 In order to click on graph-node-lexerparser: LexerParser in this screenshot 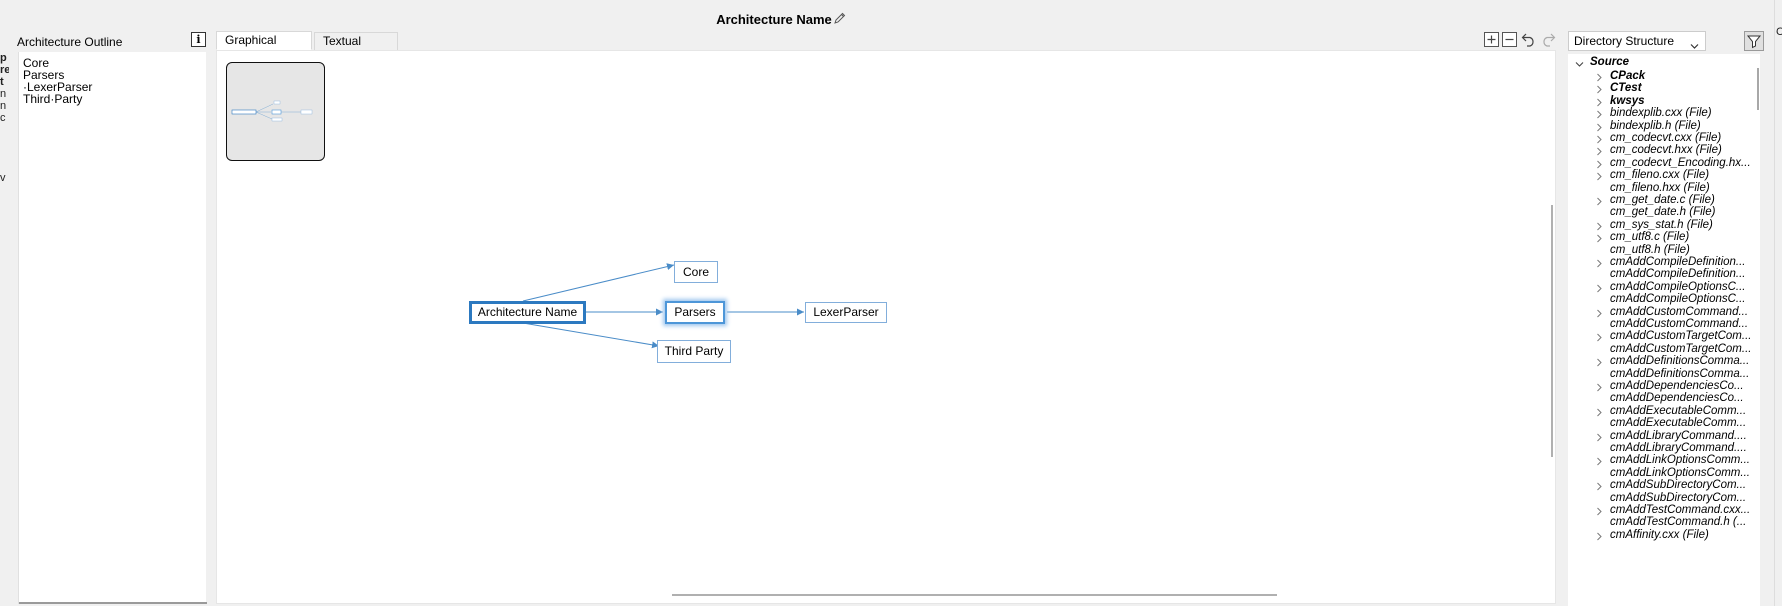, I will do `click(846, 312)`.